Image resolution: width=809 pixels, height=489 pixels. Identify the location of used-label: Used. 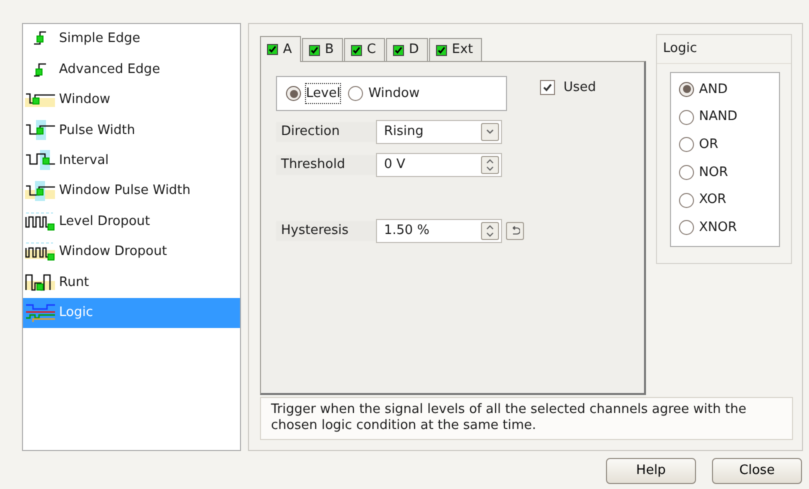
(579, 87).